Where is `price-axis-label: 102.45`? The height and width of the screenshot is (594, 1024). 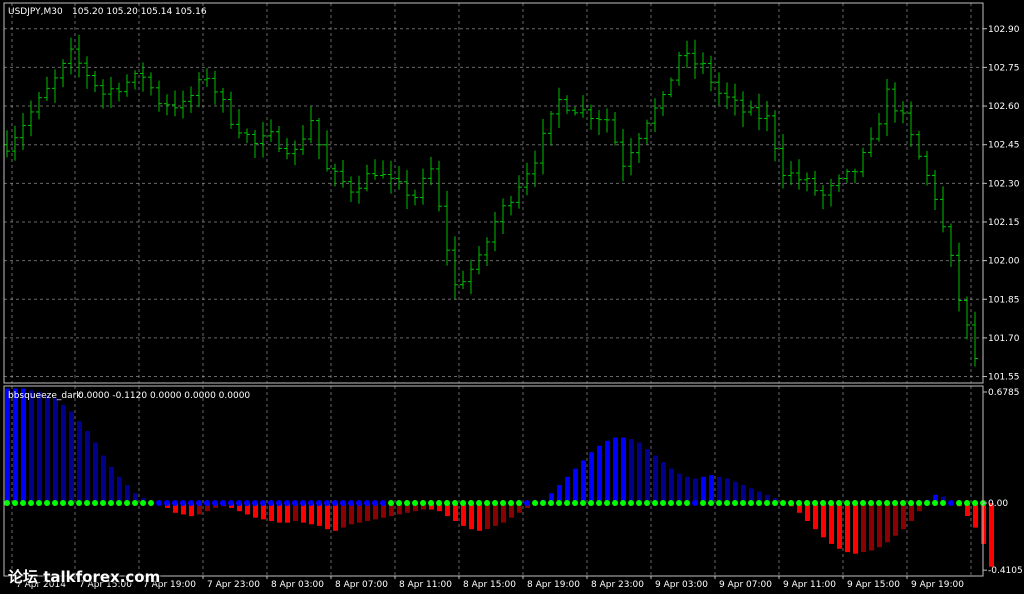 price-axis-label: 102.45 is located at coordinates (1004, 146).